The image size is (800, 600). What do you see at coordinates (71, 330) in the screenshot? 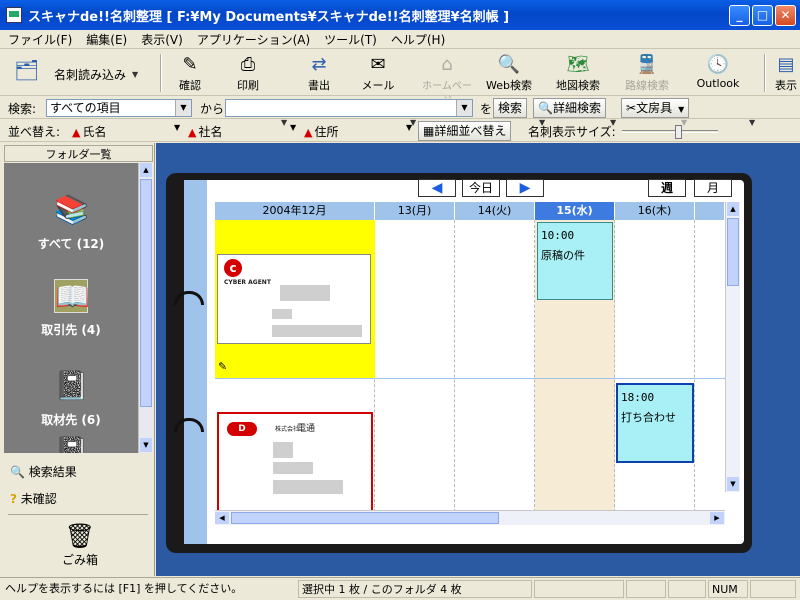
I see `folder-clients-label: 取引先 (4)` at bounding box center [71, 330].